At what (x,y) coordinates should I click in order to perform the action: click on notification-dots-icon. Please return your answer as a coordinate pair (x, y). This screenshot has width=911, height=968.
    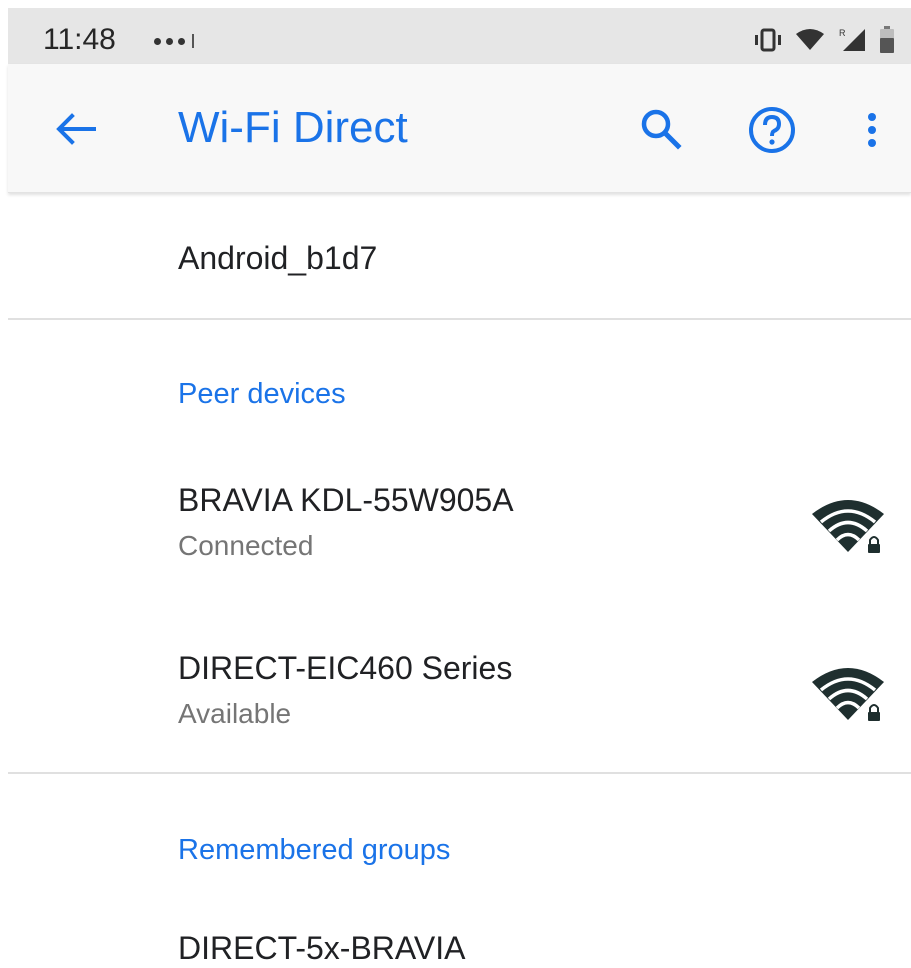
    Looking at the image, I should click on (174, 41).